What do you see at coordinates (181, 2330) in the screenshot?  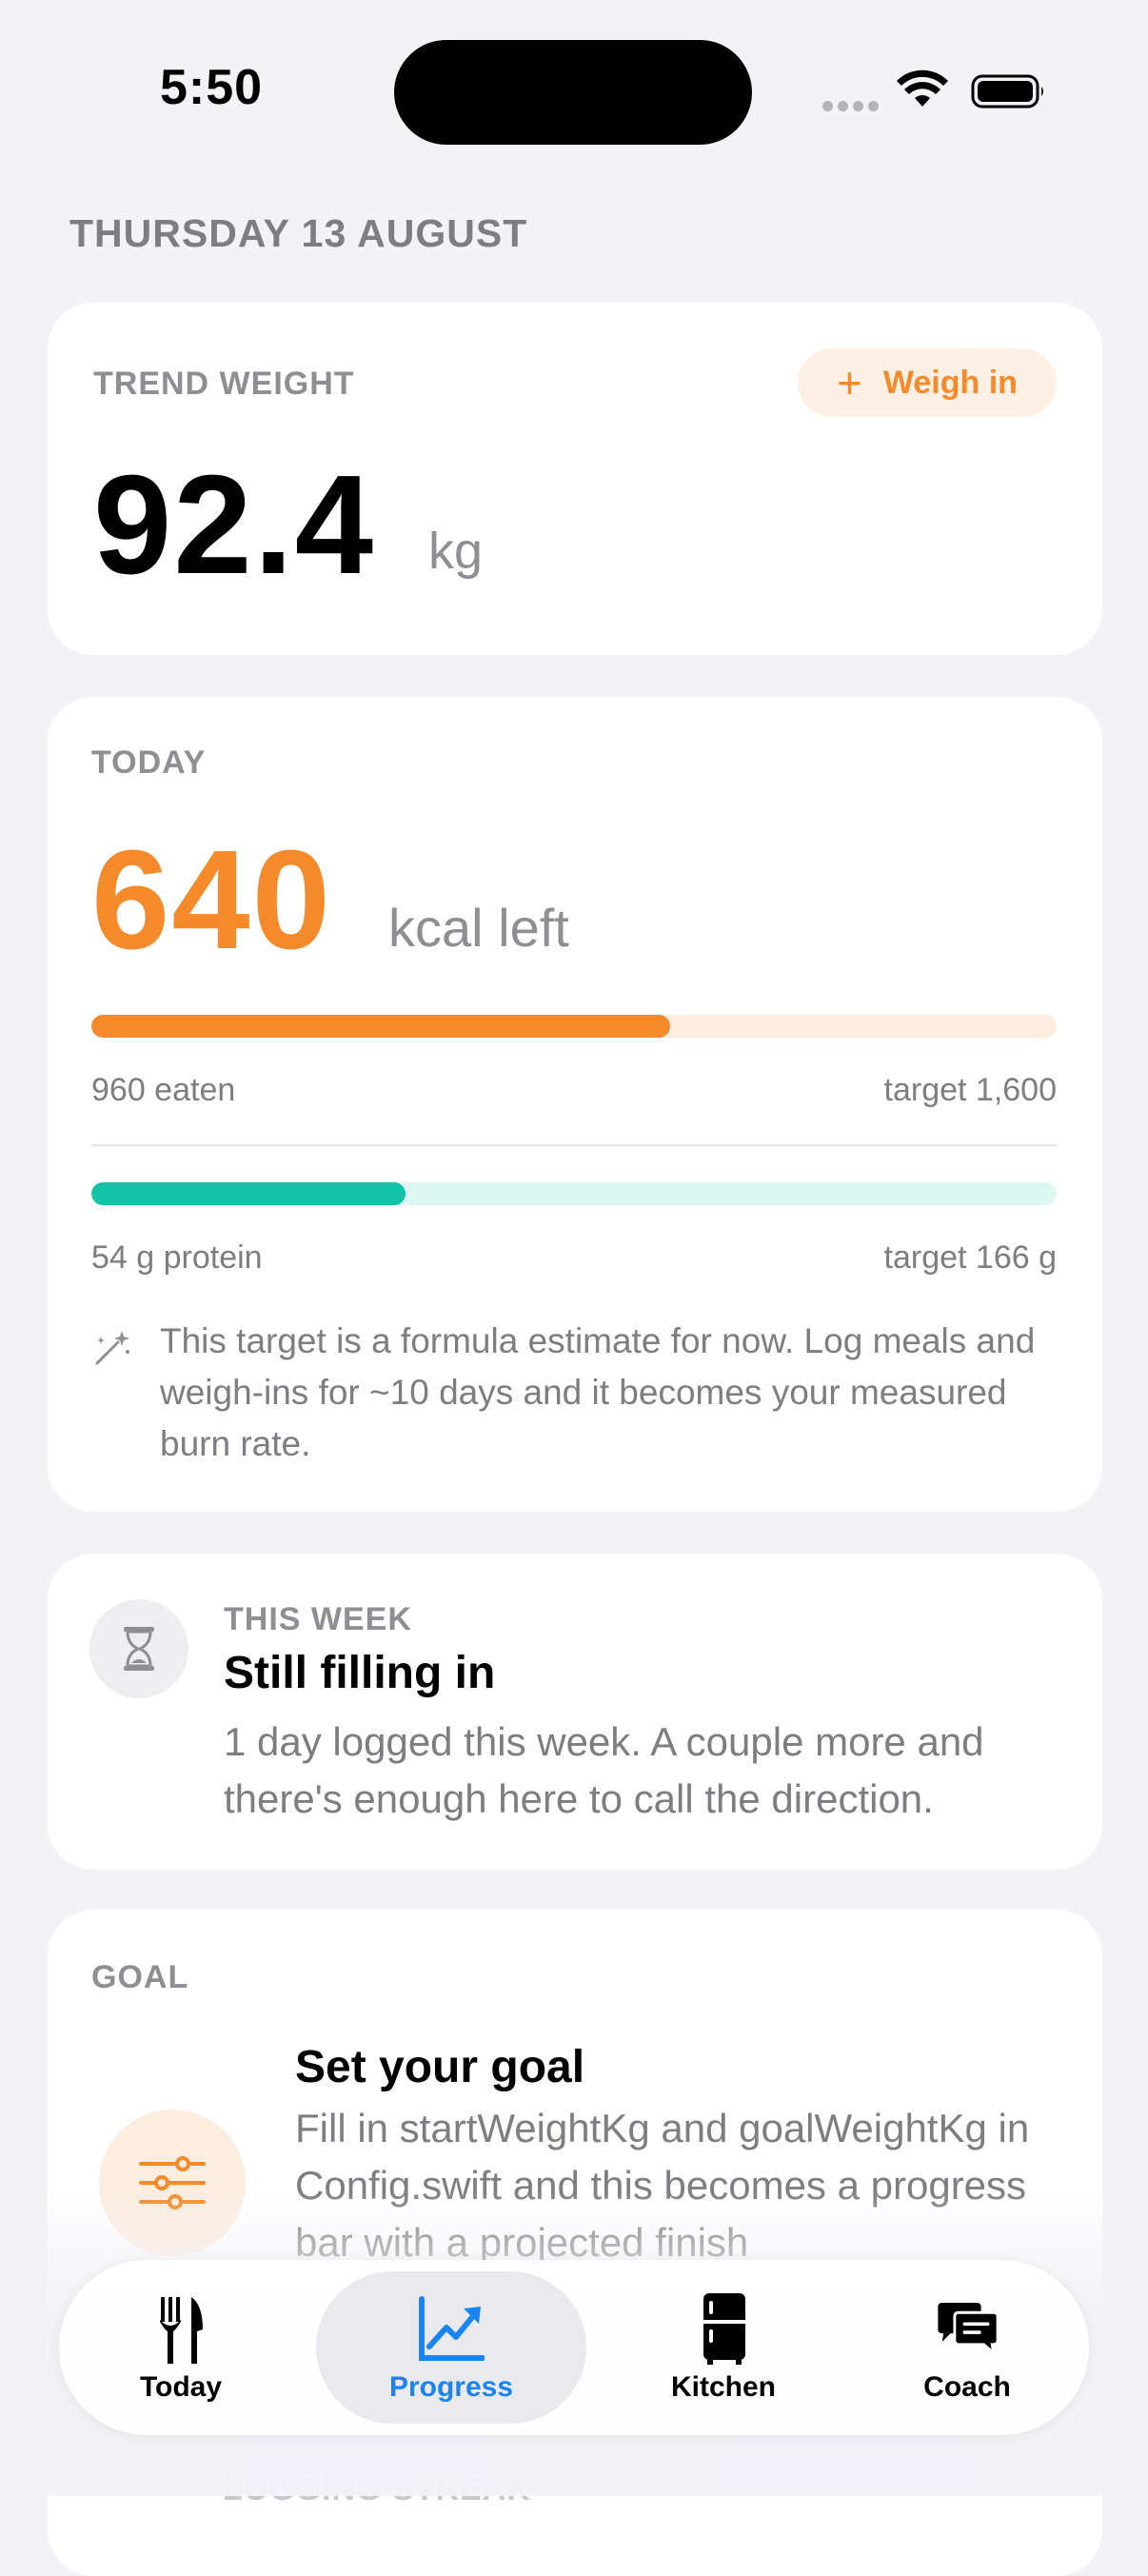 I see `fork-knife-icon` at bounding box center [181, 2330].